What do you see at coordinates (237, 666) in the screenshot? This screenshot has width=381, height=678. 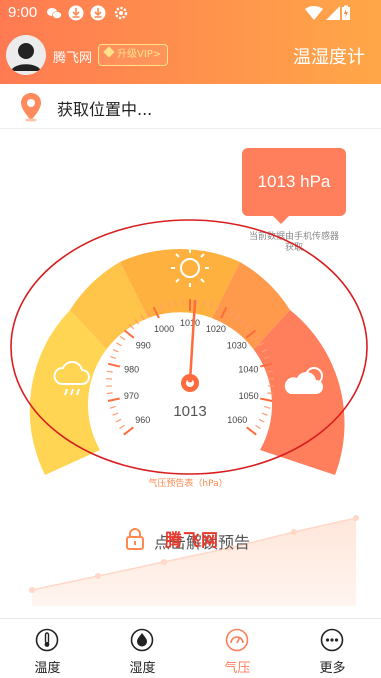 I see `nav-label: 气压` at bounding box center [237, 666].